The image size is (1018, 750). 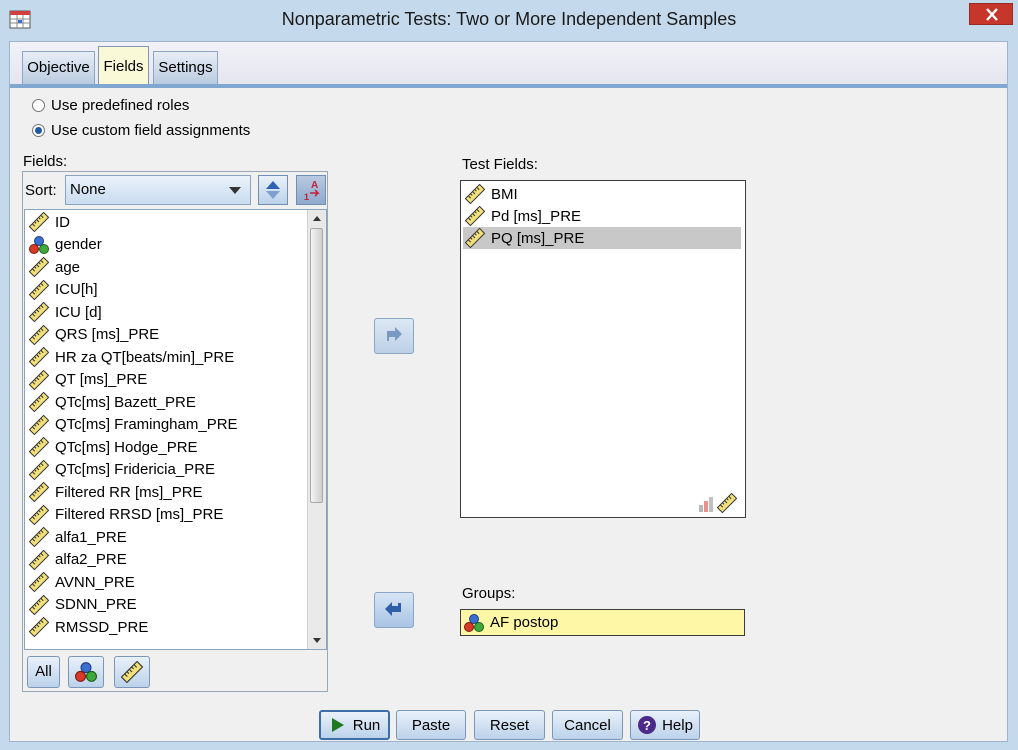 What do you see at coordinates (185, 67) in the screenshot?
I see `tab-settings: Settings` at bounding box center [185, 67].